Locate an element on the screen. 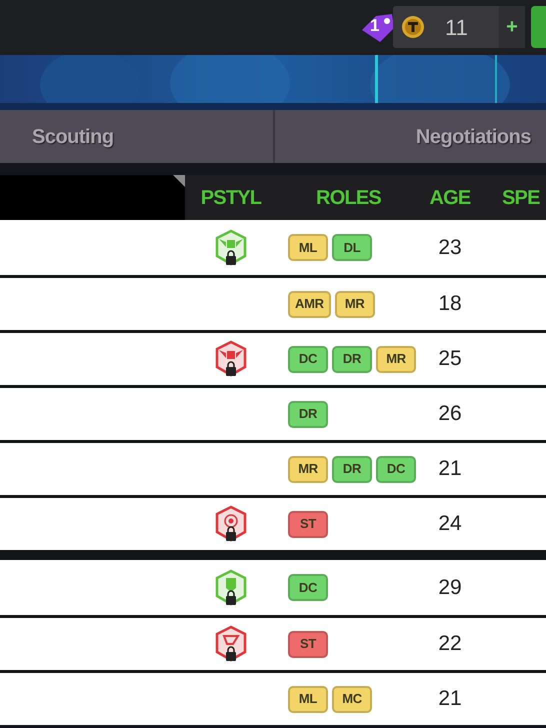  table-row: MR DR DC 21 is located at coordinates (273, 467).